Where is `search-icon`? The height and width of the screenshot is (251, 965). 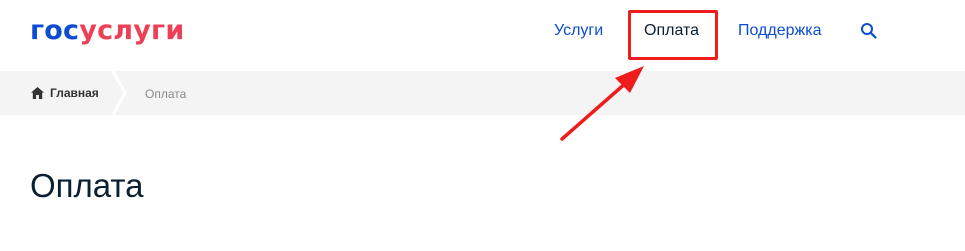 search-icon is located at coordinates (869, 31).